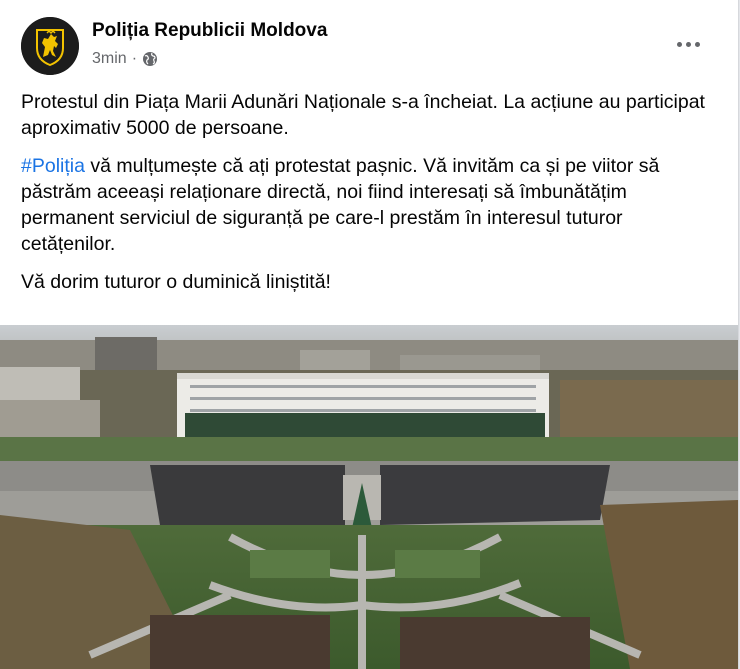 This screenshot has width=740, height=669. I want to click on photo-flowerbed-right, so click(495, 643).